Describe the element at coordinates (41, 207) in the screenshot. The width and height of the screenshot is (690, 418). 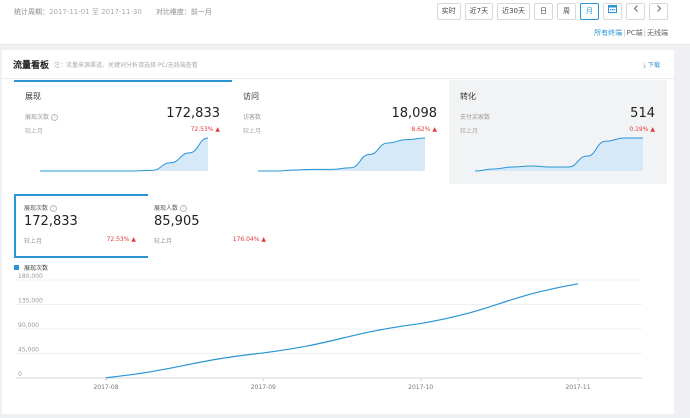
I see `box-label: 展现次数?` at that location.